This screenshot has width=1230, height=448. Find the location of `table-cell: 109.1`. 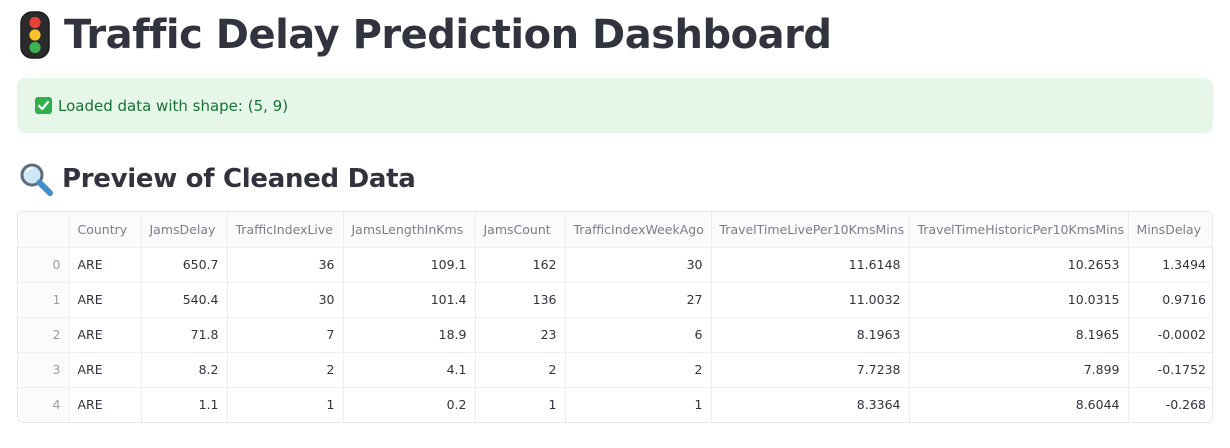

table-cell: 109.1 is located at coordinates (409, 265).